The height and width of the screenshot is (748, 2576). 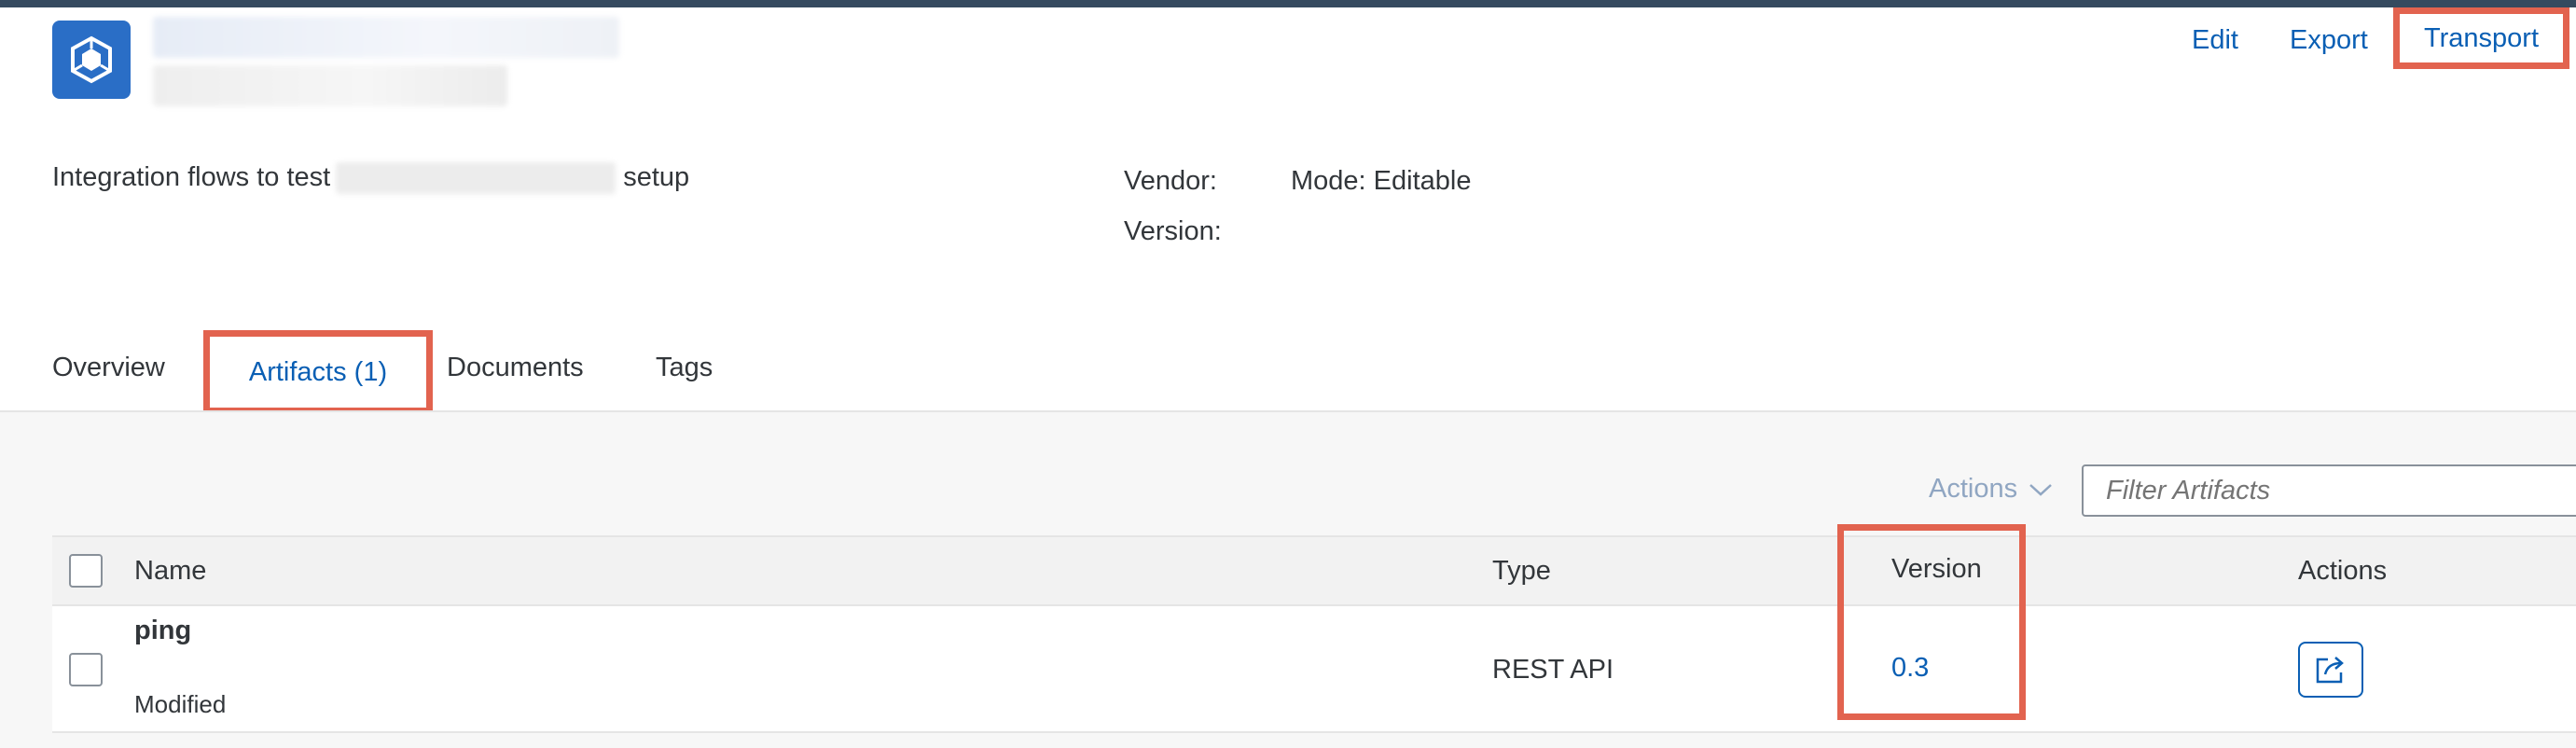 What do you see at coordinates (108, 368) in the screenshot?
I see `tab-overview: Overview` at bounding box center [108, 368].